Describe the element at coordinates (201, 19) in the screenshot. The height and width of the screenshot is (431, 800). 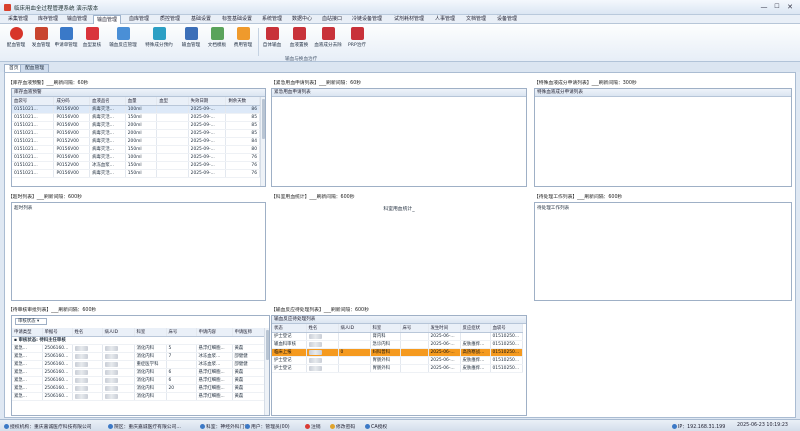
I see `menu-item: 基础设置` at that location.